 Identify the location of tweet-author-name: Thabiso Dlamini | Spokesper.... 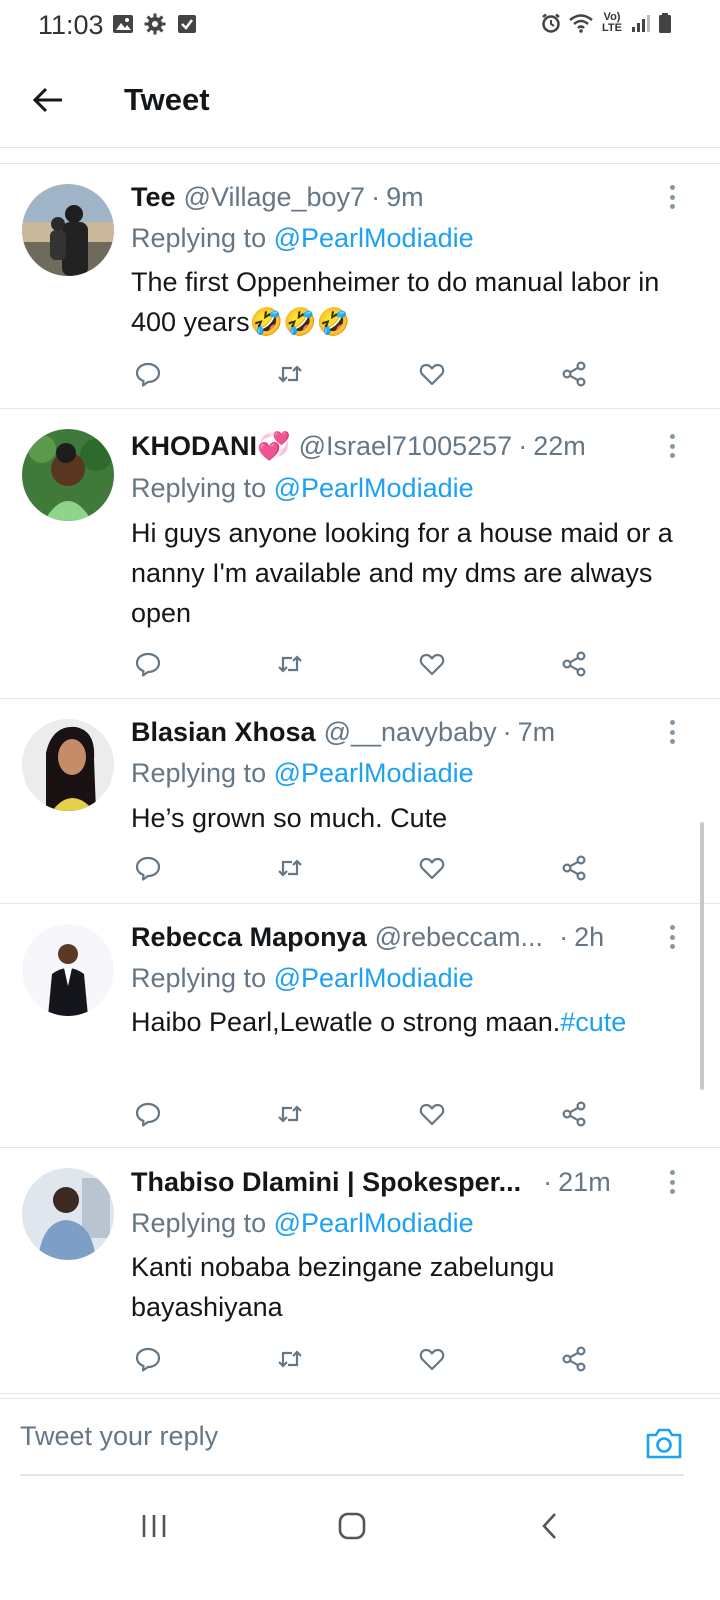
(326, 1182).